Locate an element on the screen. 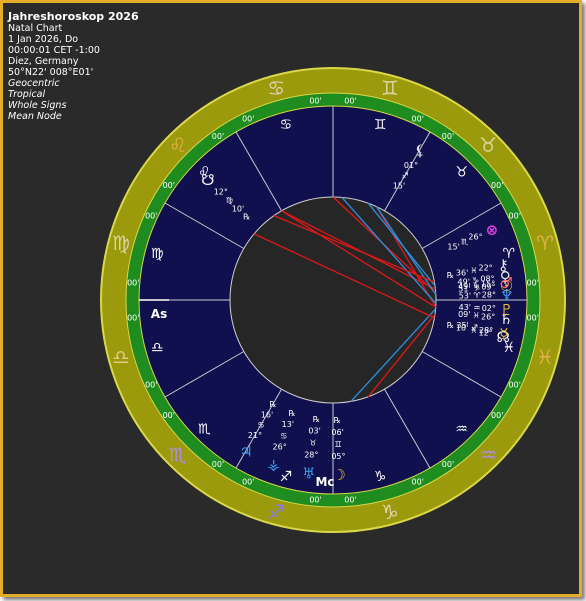 The width and height of the screenshot is (586, 601). zodiac-sign-virgo: ♍ is located at coordinates (121, 243).